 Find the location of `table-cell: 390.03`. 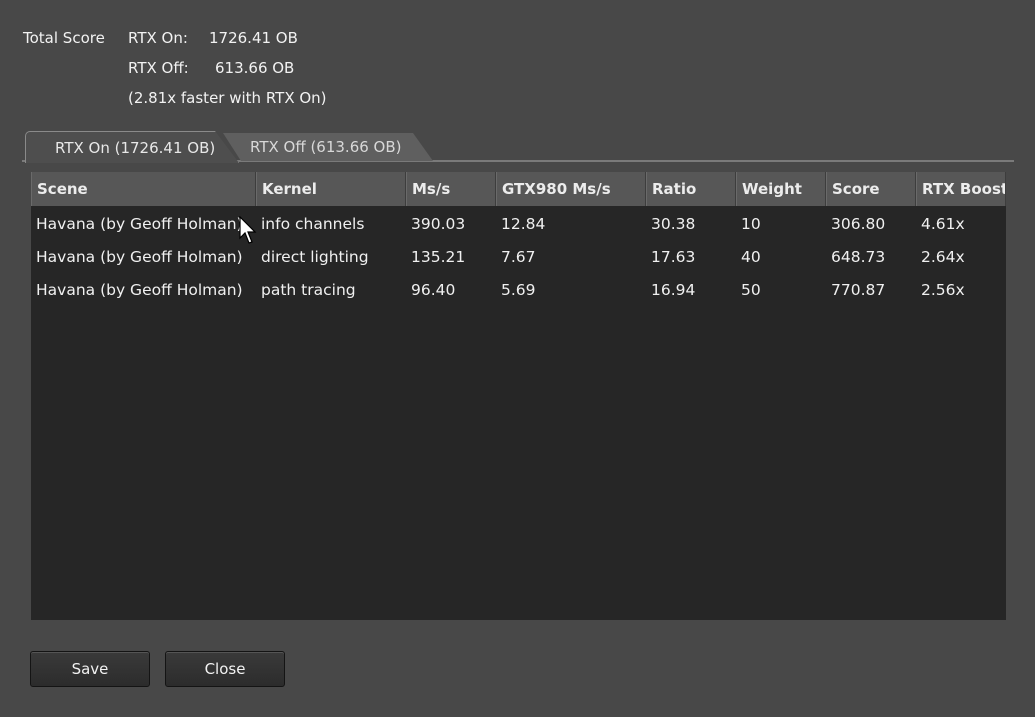

table-cell: 390.03 is located at coordinates (438, 224).